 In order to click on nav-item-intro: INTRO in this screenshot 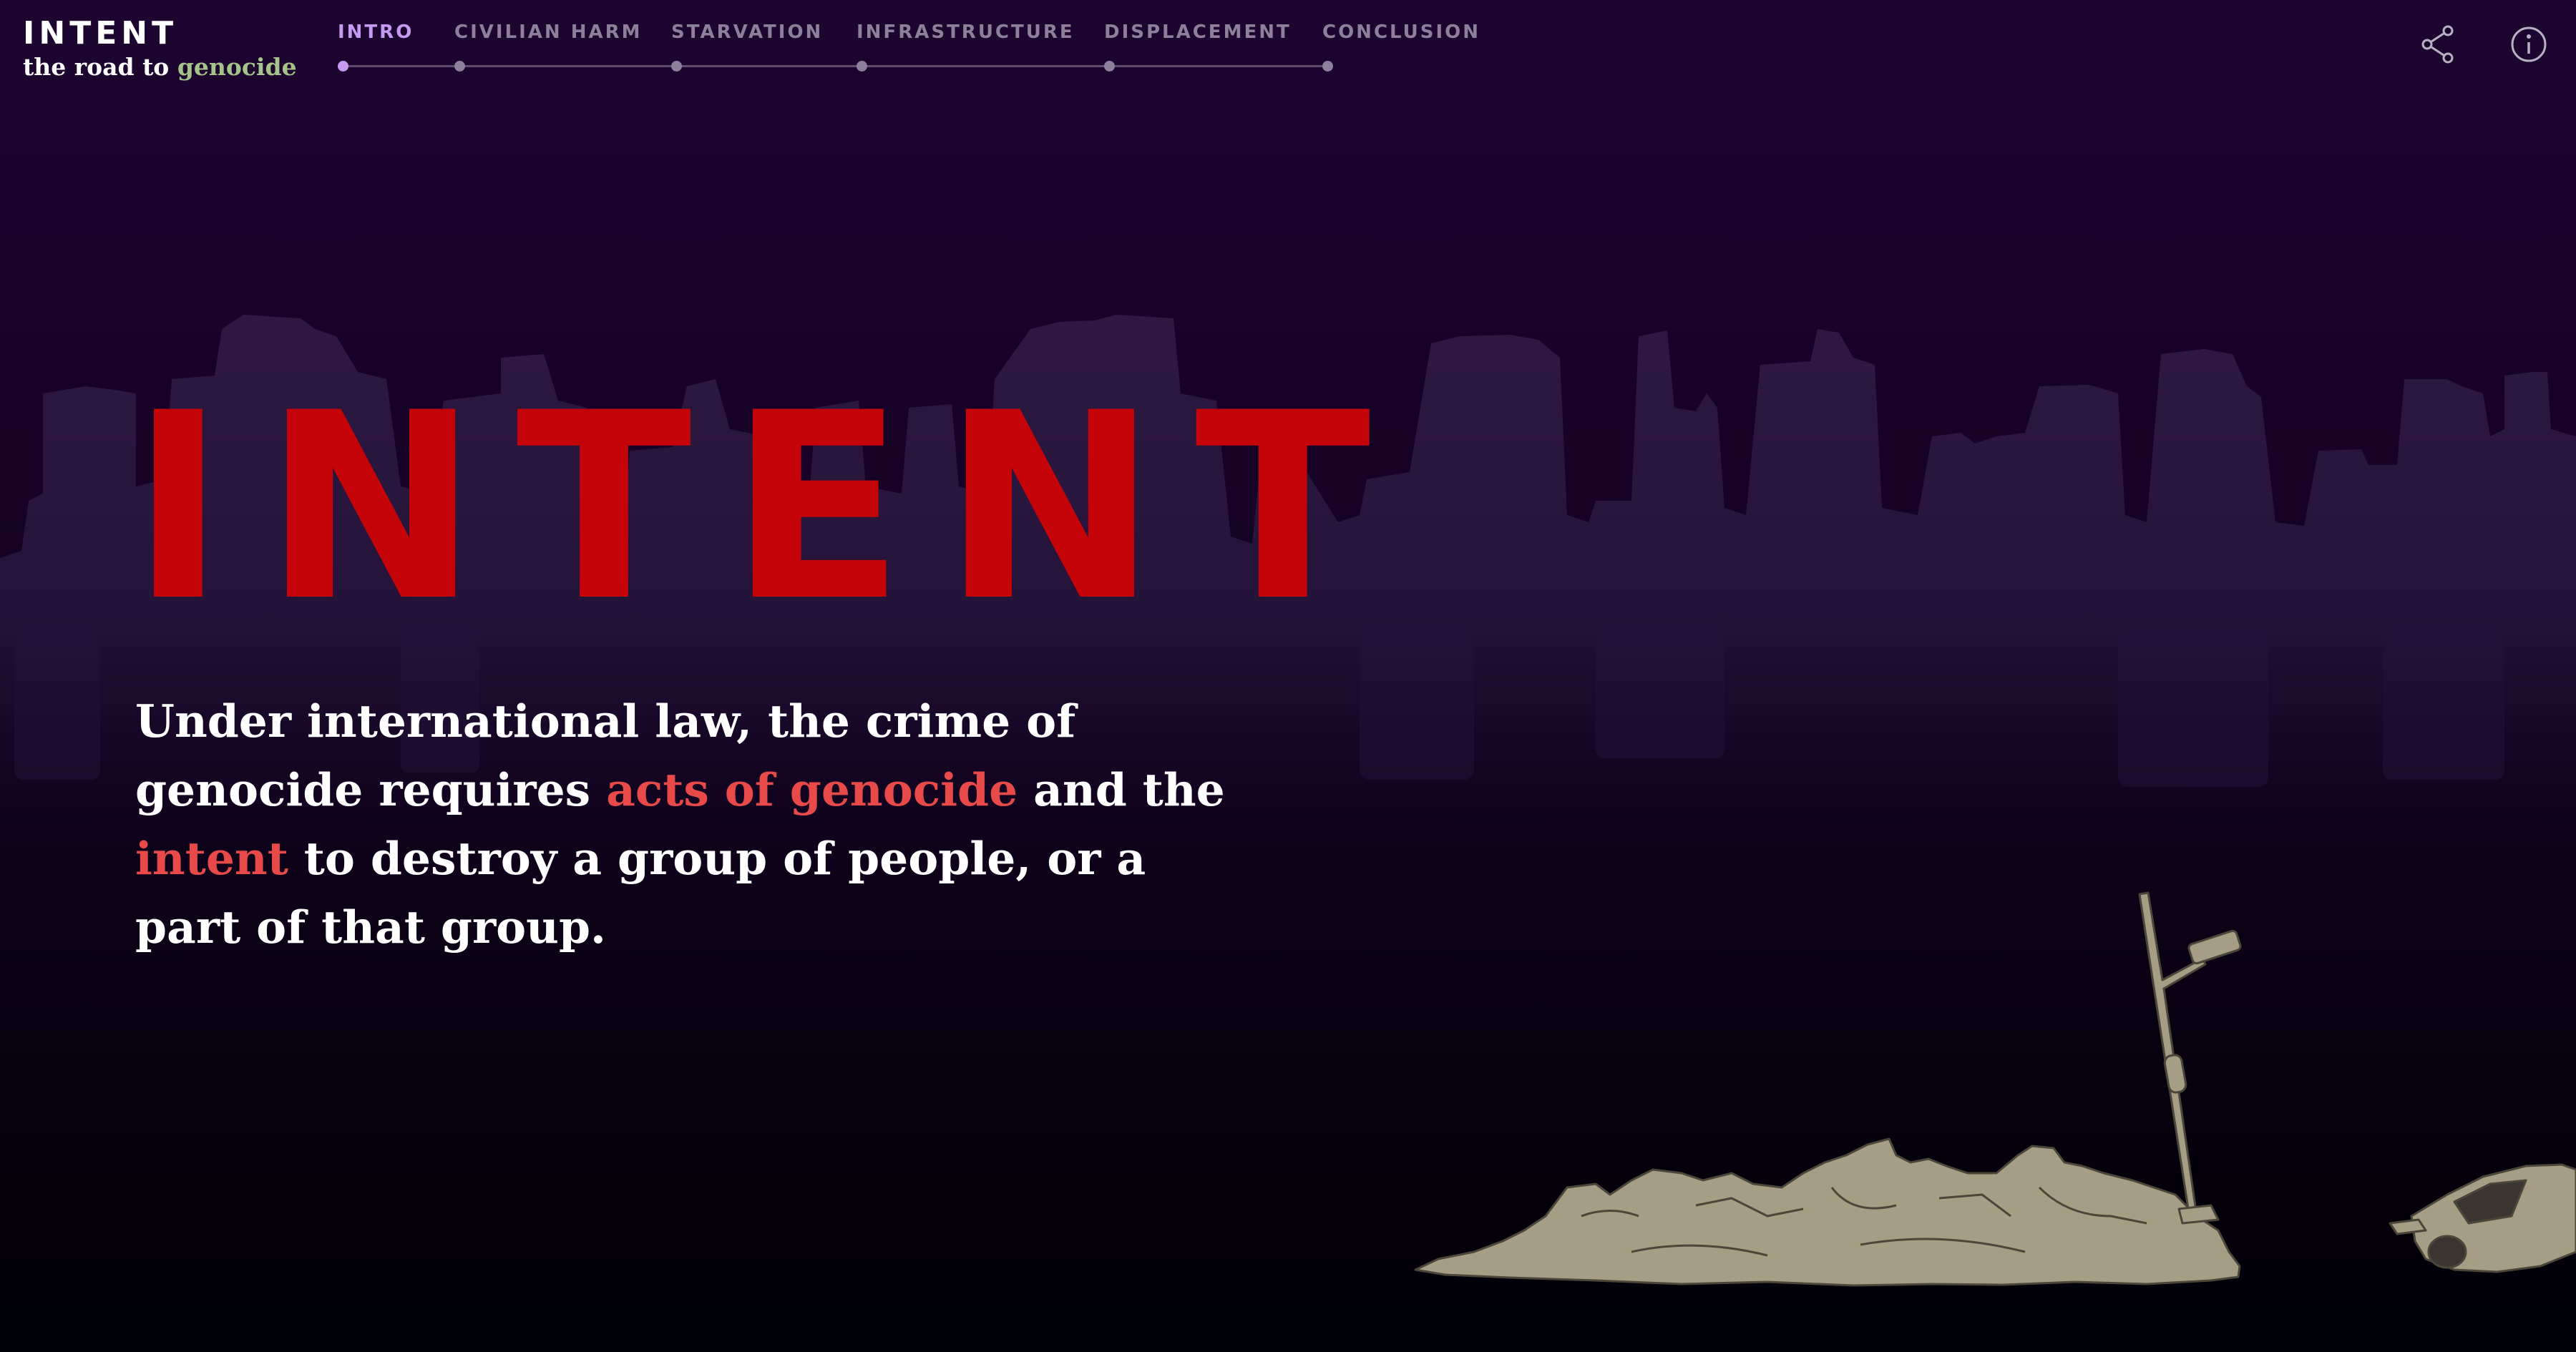, I will do `click(376, 32)`.